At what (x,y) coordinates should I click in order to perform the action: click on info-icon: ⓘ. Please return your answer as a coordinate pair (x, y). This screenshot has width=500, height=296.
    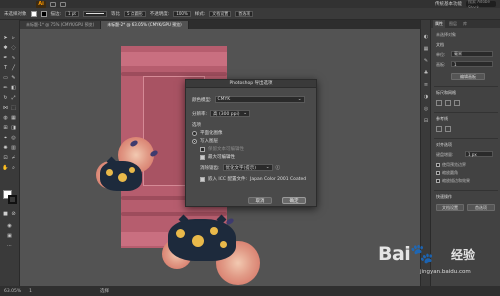
    Looking at the image, I should click on (278, 168).